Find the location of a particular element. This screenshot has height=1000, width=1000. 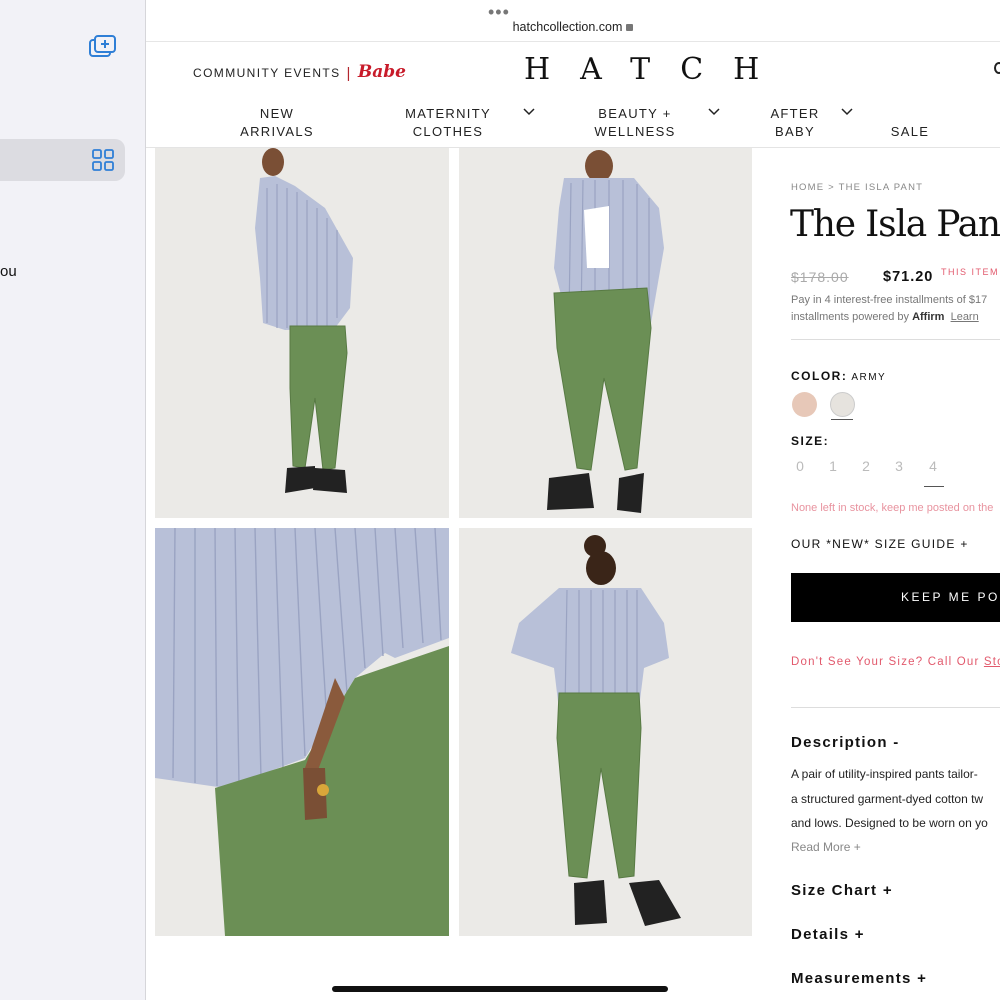

size-option-1: 1 is located at coordinates (833, 466).